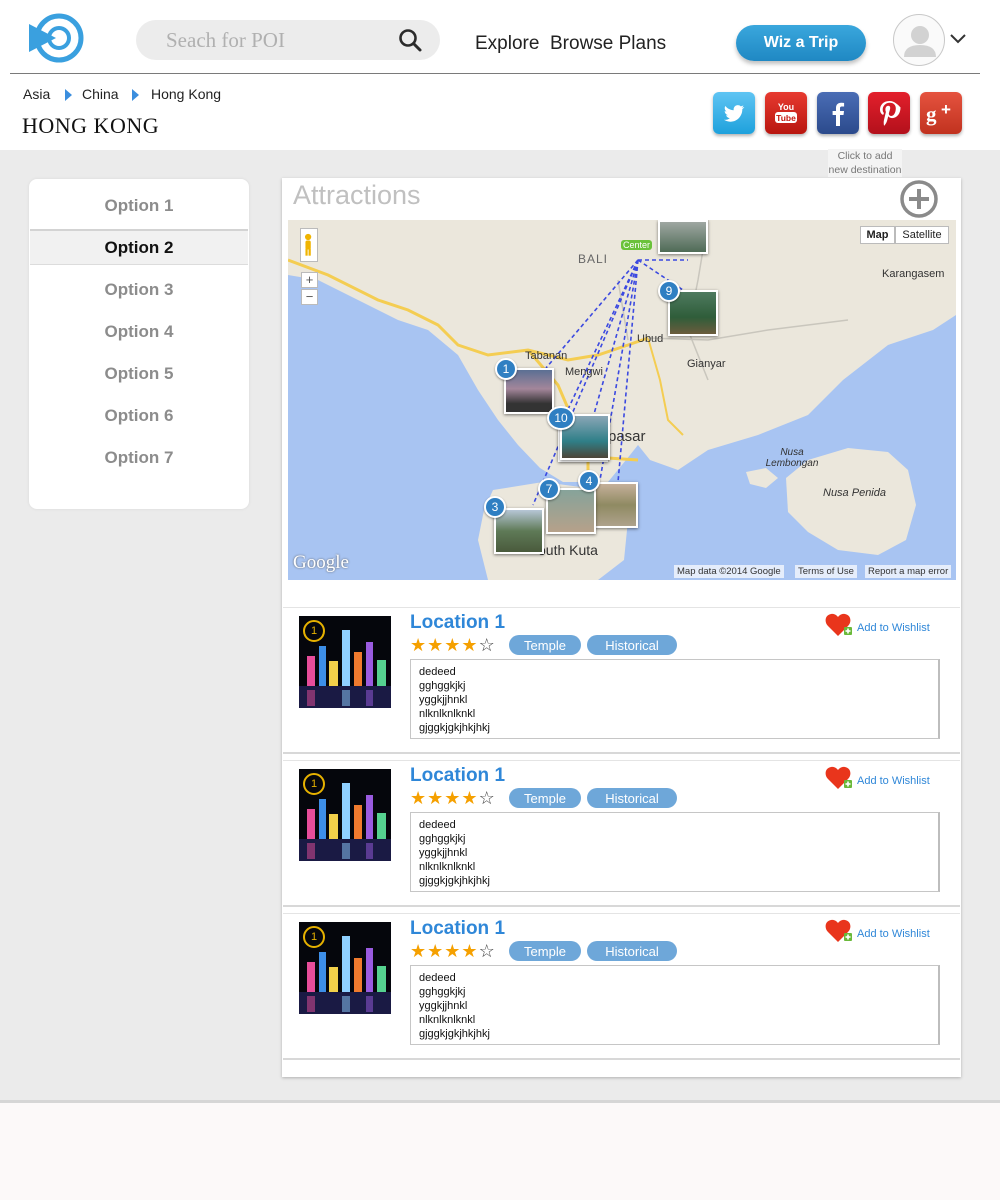 This screenshot has height=1200, width=1000. I want to click on youtube-logo-icon: You Tube, so click(786, 112).